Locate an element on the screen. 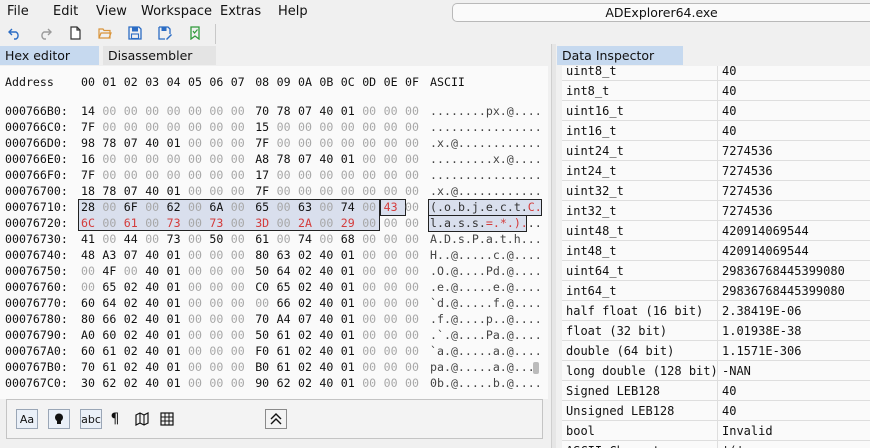 This screenshot has height=448, width=870. open-folder-icon is located at coordinates (105, 33).